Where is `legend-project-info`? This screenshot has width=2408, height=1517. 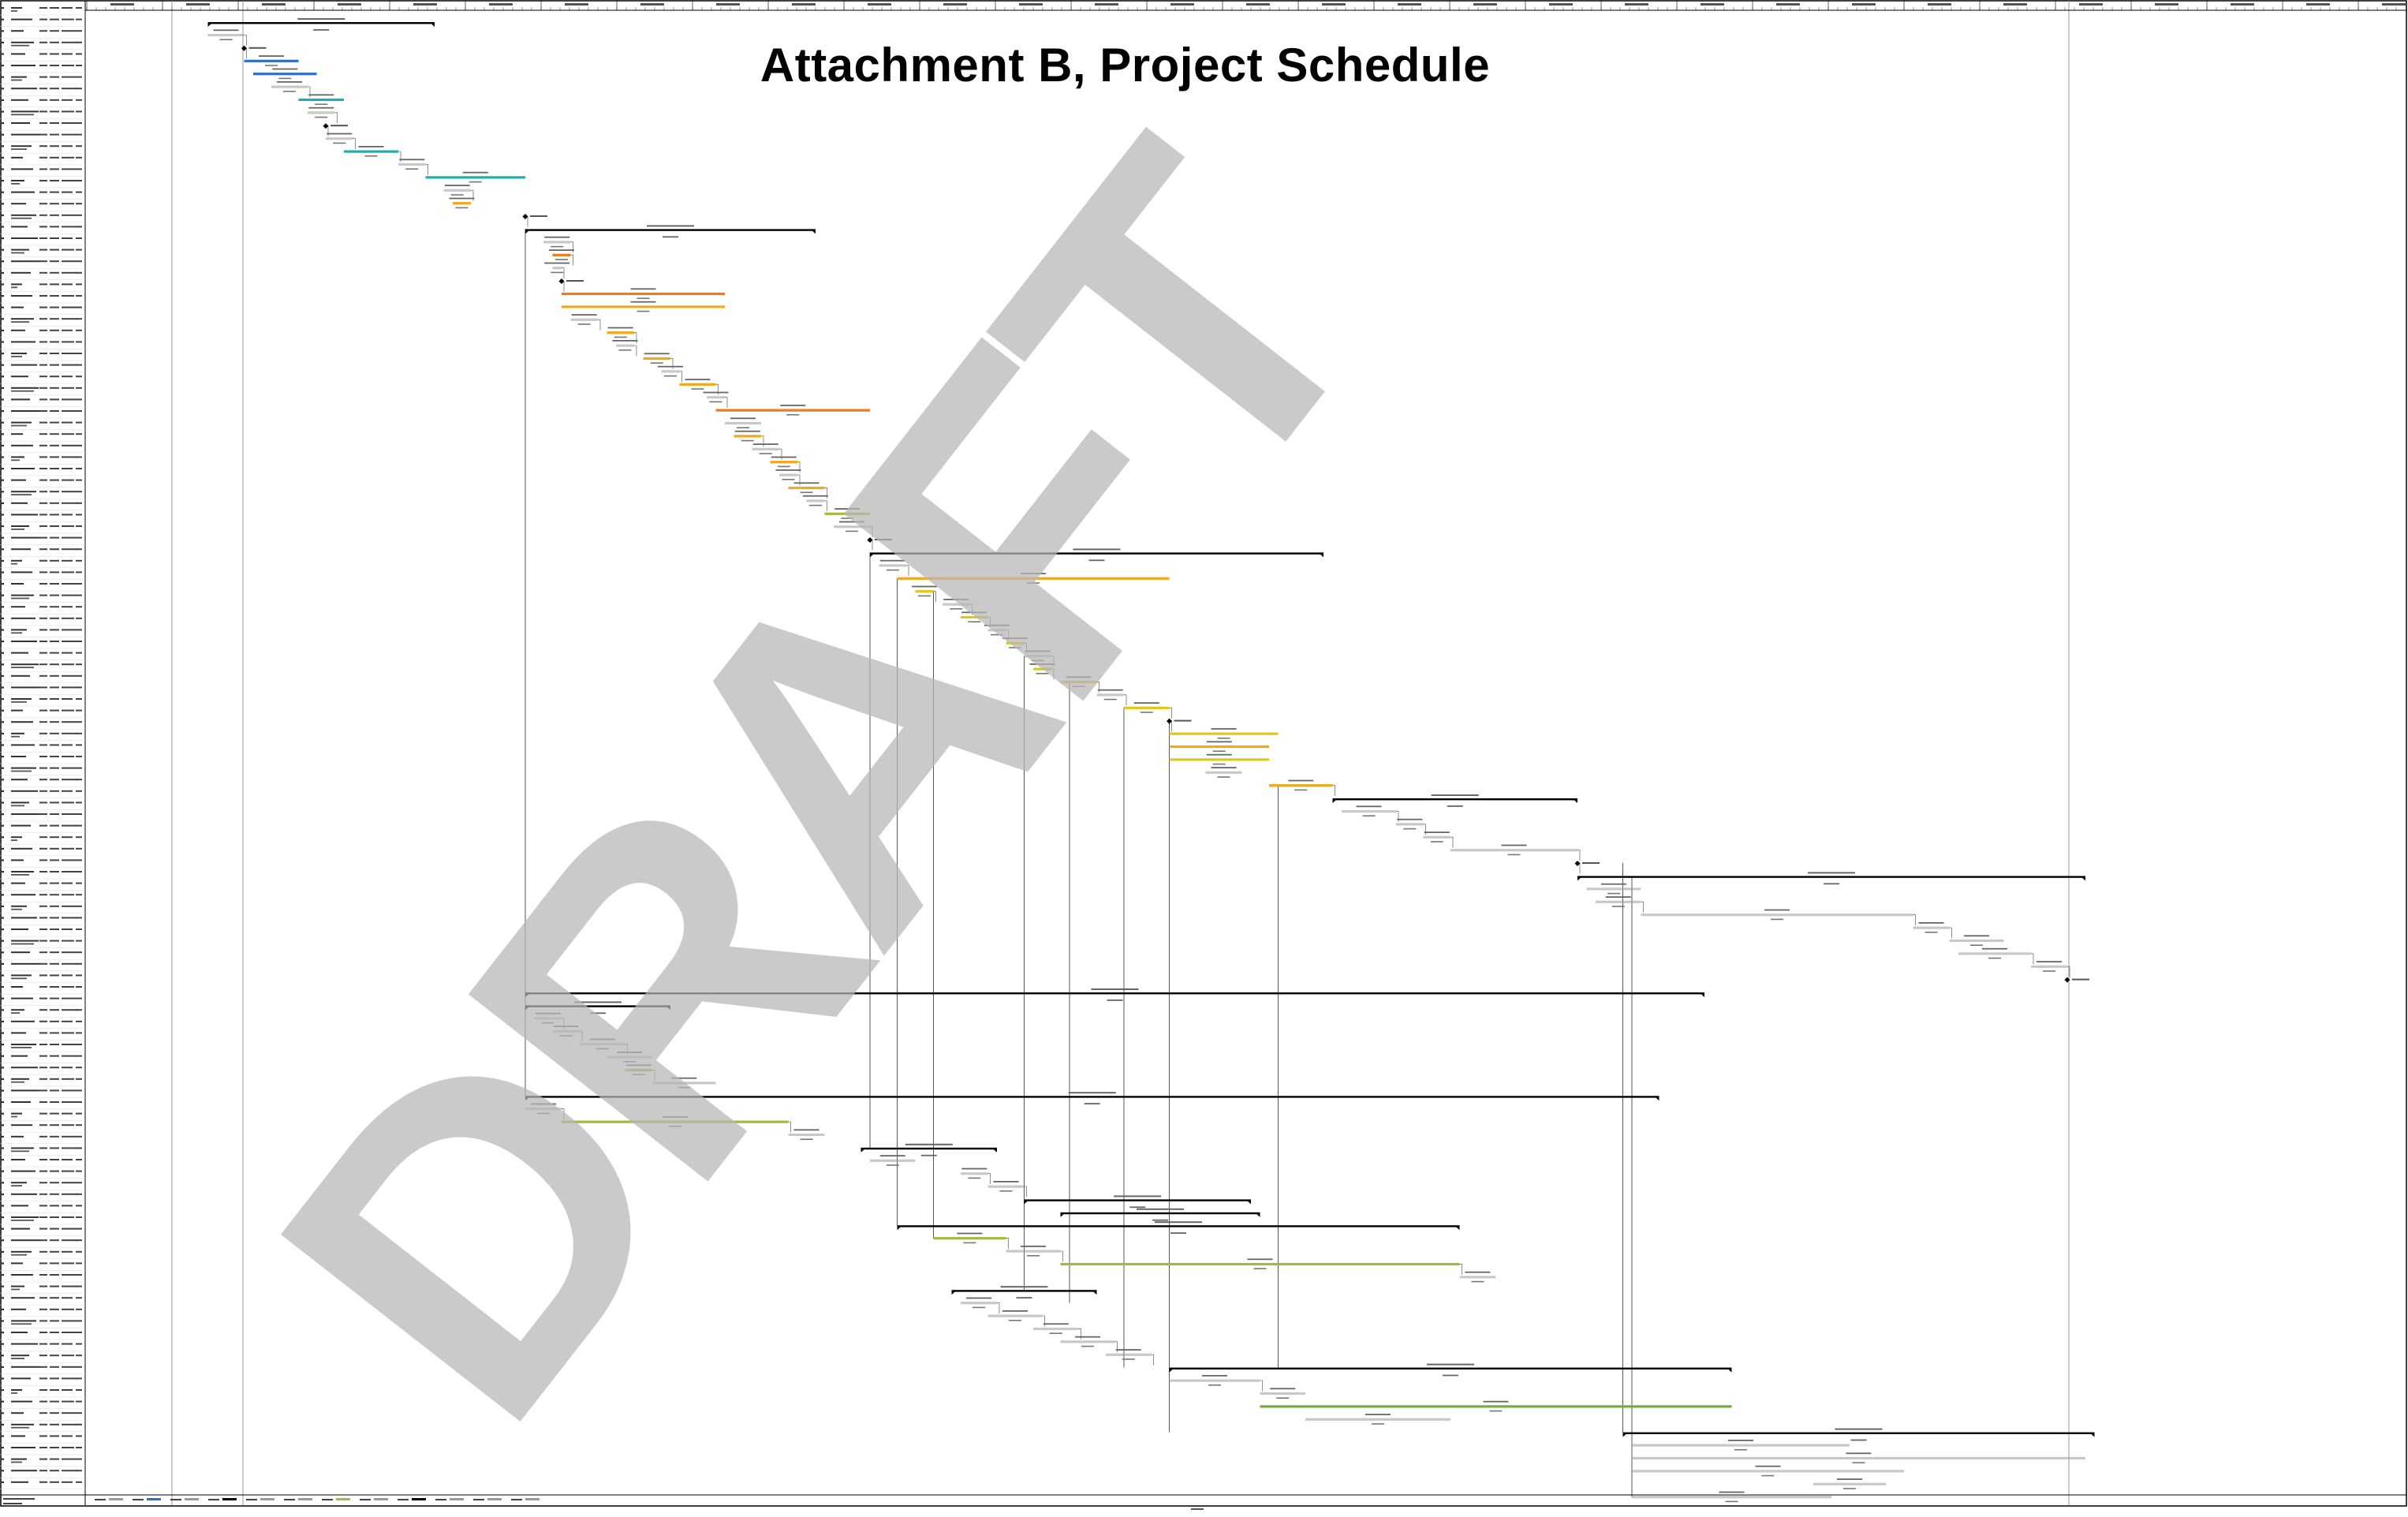 legend-project-info is located at coordinates (19, 1499).